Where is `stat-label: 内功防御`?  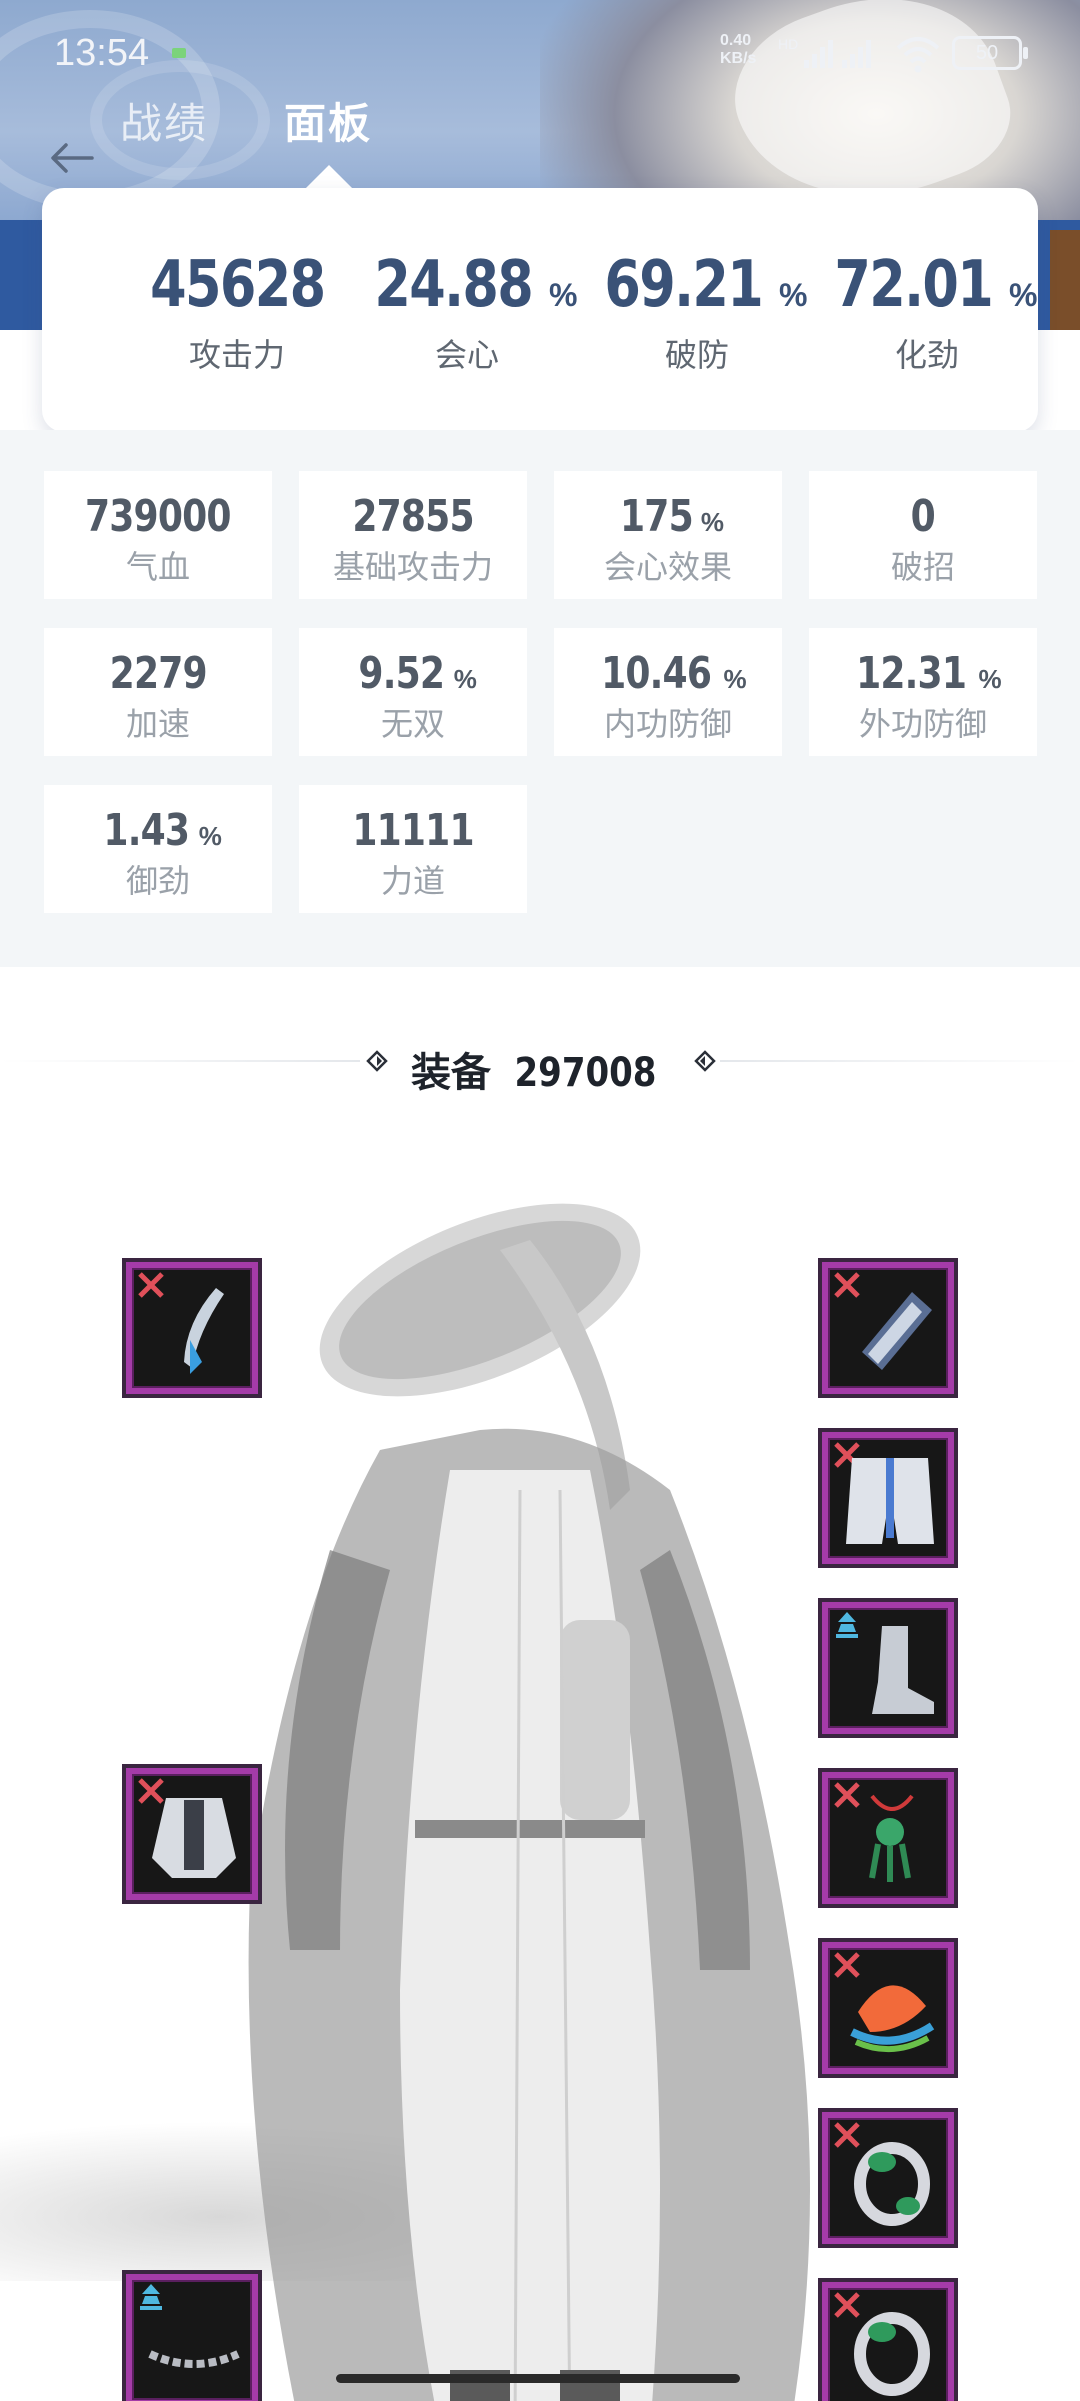
stat-label: 内功防御 is located at coordinates (667, 724).